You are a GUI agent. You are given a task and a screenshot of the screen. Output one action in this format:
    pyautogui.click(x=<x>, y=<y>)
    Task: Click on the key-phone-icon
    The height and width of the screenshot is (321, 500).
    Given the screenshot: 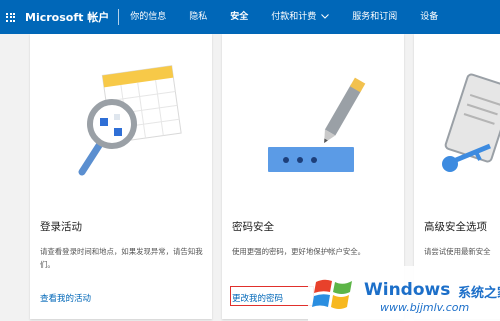 What is the action you would take?
    pyautogui.click(x=471, y=122)
    